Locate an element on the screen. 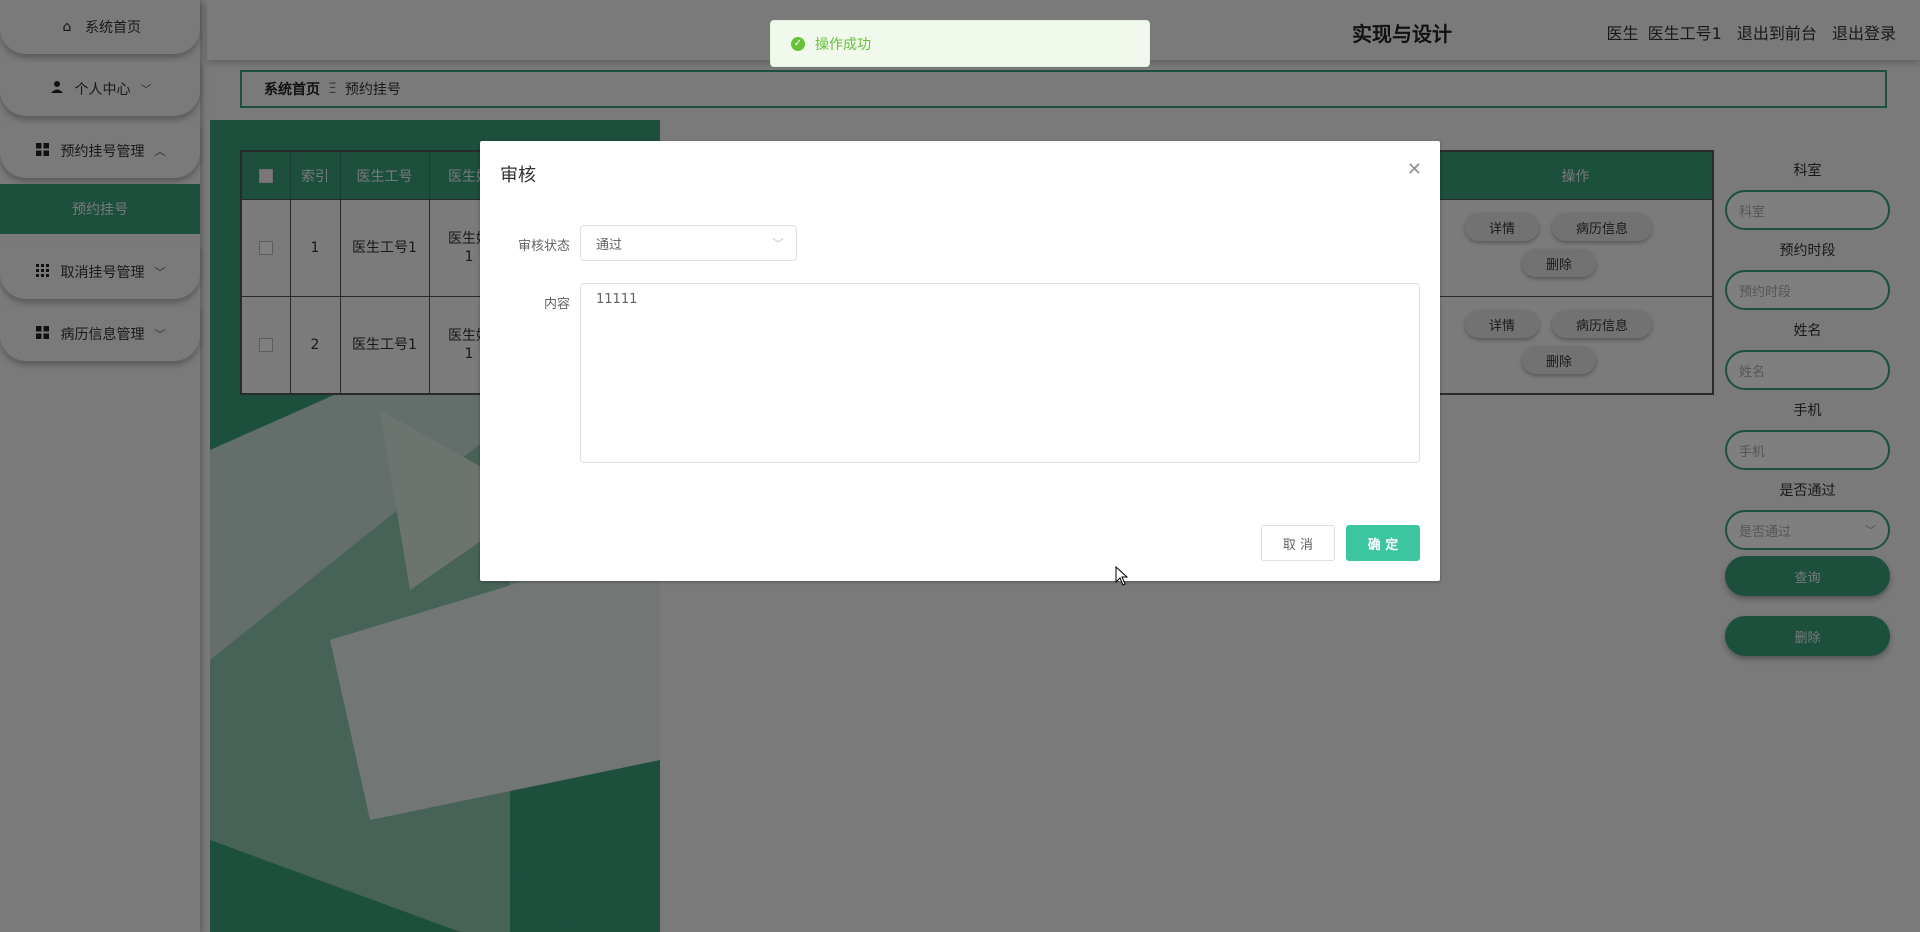 The image size is (1920, 932). dialog-title: 审核 is located at coordinates (518, 175).